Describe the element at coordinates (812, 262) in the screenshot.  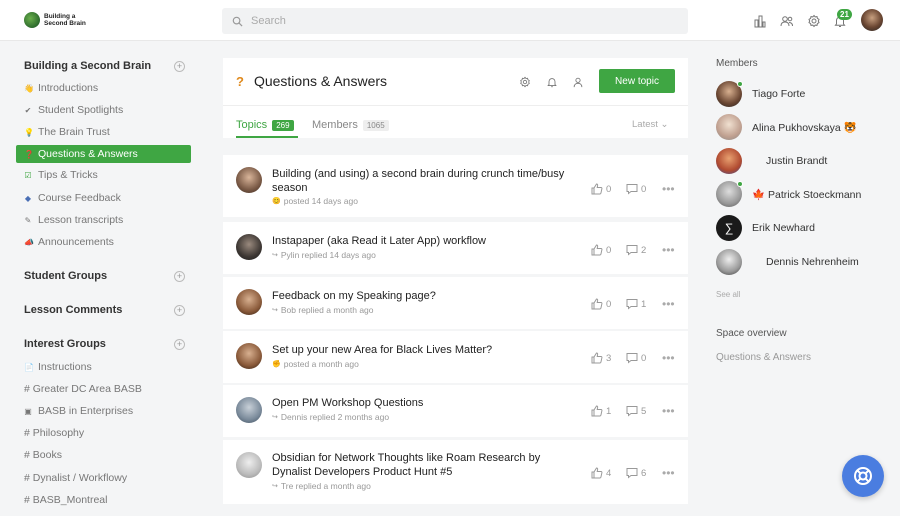
I see `member-name: Dennis Nehrenheim` at that location.